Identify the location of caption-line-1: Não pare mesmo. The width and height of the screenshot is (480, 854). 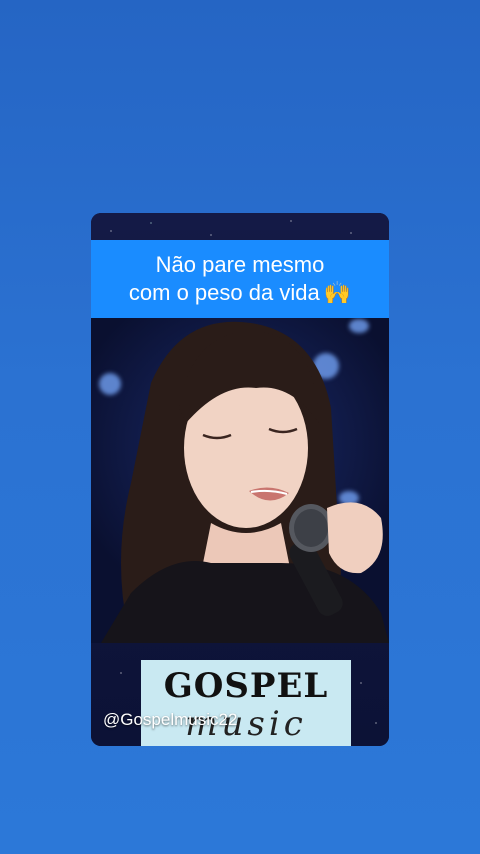
(240, 264).